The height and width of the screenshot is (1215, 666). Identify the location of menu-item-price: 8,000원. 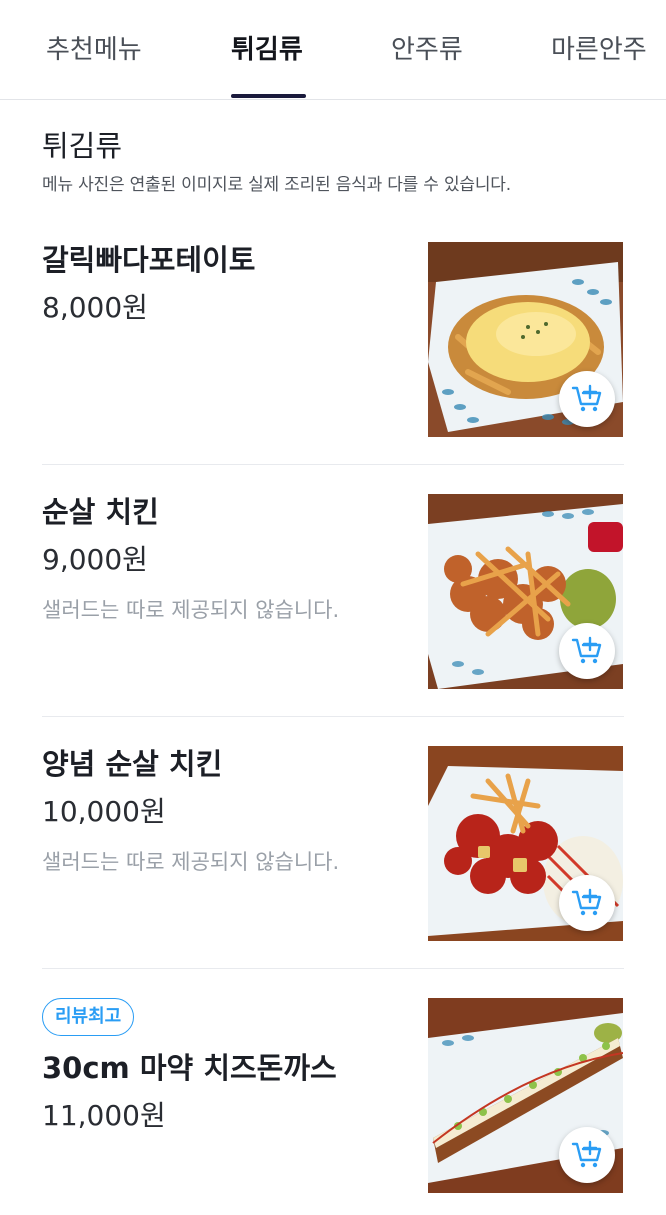
(95, 307).